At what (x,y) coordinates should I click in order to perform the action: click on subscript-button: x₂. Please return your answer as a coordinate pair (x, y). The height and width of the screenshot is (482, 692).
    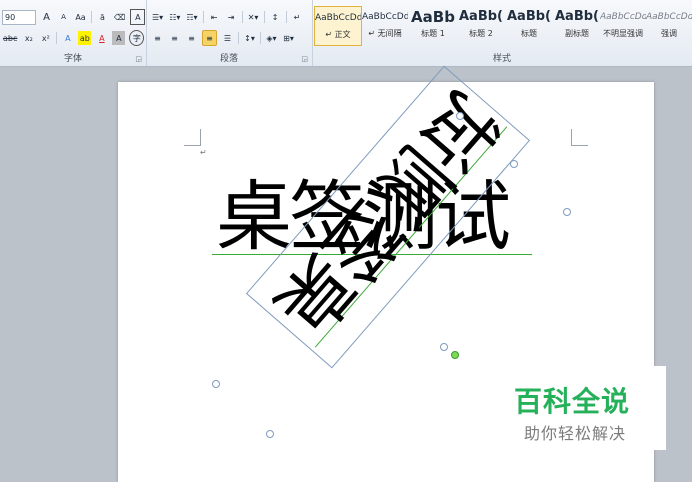
    Looking at the image, I should click on (28, 38).